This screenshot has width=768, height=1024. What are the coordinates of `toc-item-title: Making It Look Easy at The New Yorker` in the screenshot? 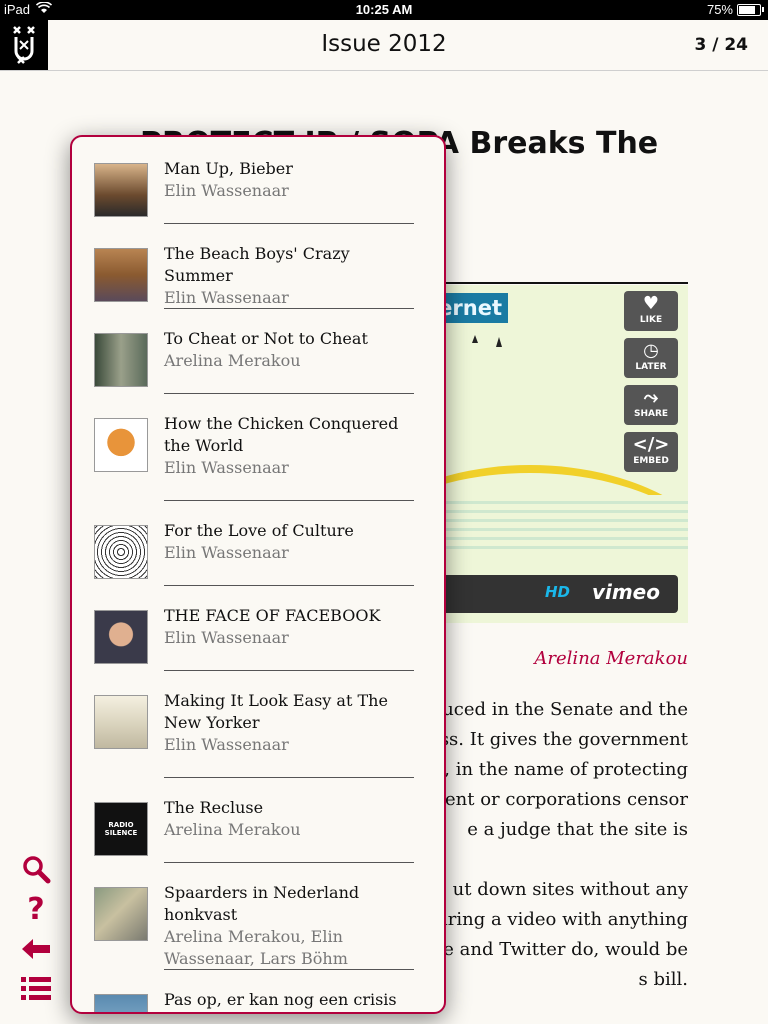 It's located at (276, 711).